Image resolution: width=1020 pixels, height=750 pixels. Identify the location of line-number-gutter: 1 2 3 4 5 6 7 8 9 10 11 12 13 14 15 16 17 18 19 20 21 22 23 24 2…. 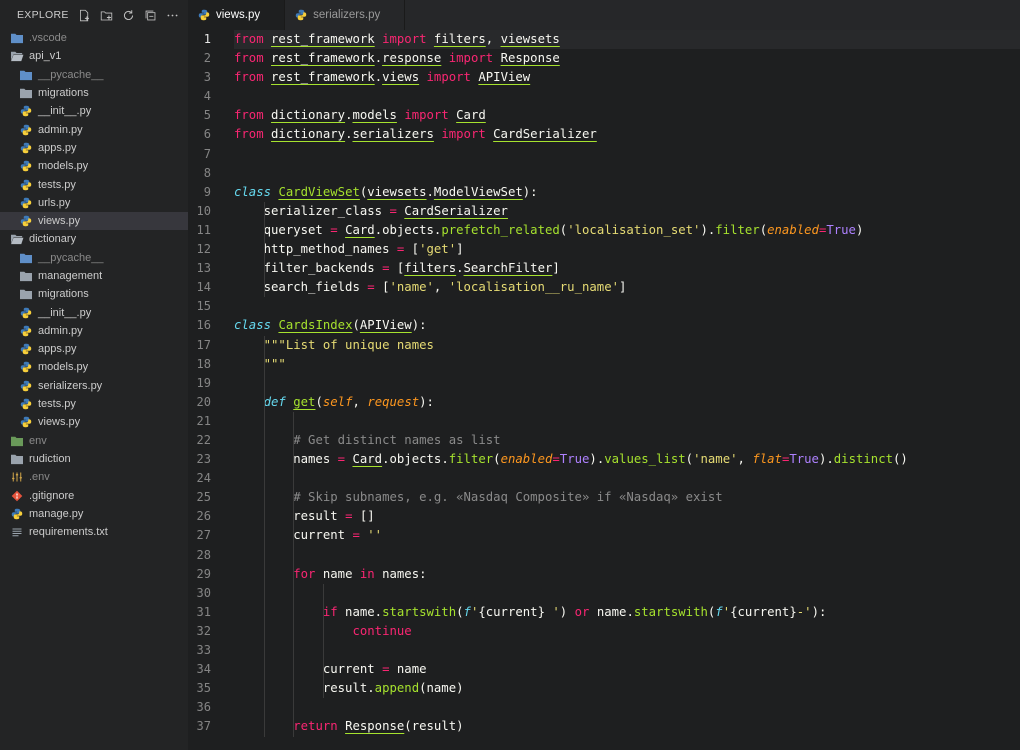
(207, 383).